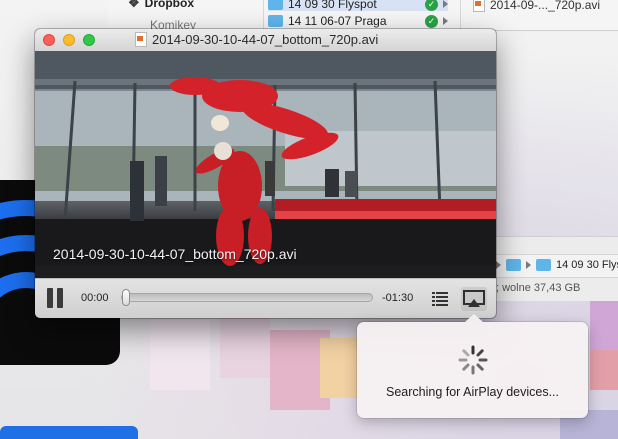  Describe the element at coordinates (358, 21) in the screenshot. I see `finder-row-praga: 14 11 06-07 Praga ✓` at that location.